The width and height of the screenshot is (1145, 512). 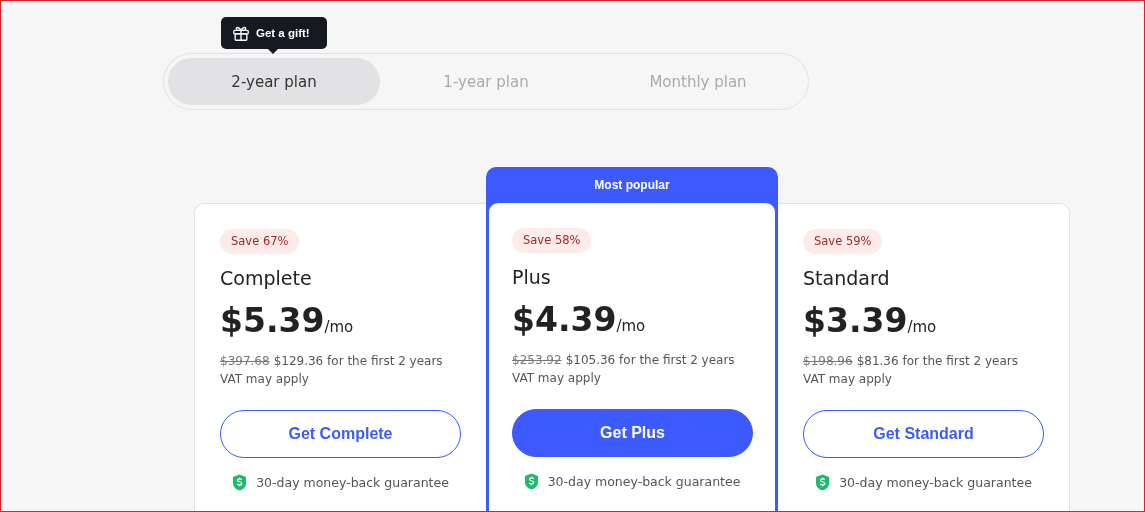 What do you see at coordinates (923, 434) in the screenshot?
I see `get-plan-button: Get Standard` at bounding box center [923, 434].